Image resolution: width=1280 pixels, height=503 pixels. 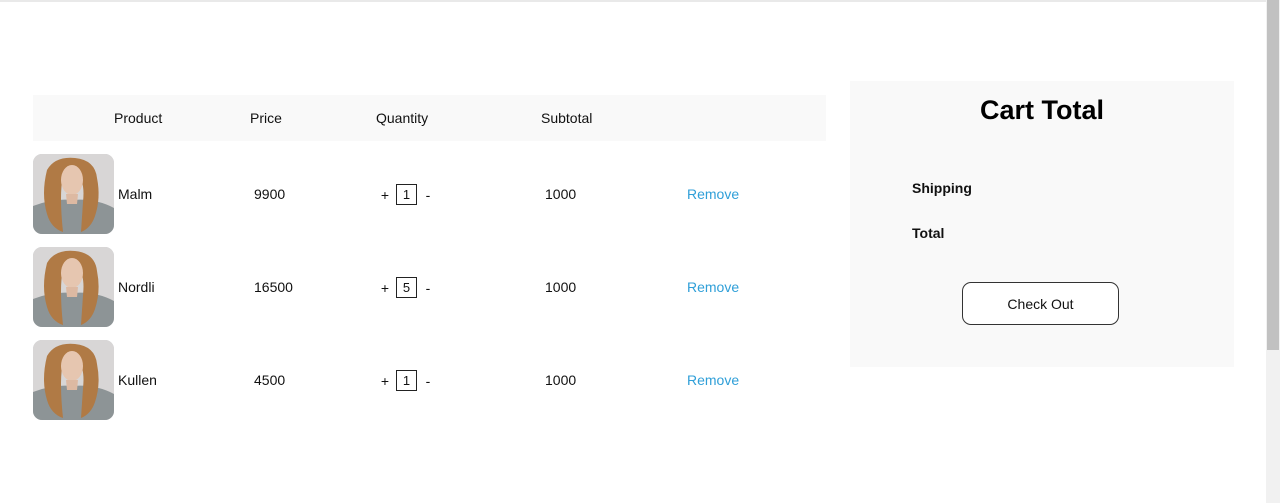 I want to click on header-quantity: Quantity, so click(x=402, y=118).